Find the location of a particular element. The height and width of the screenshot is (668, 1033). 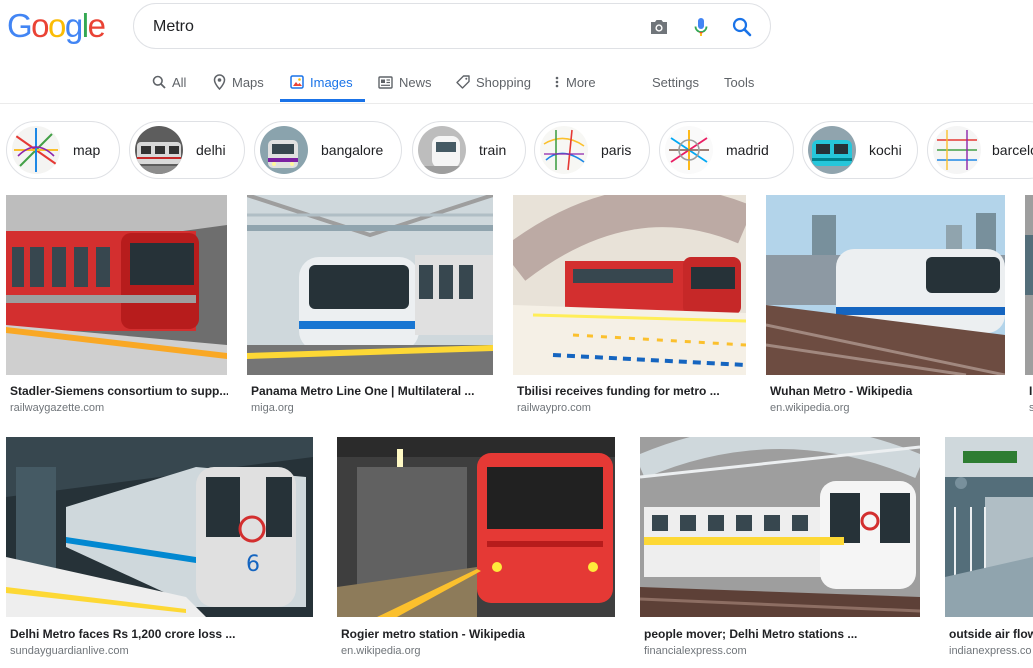

chip-delhi: delhi is located at coordinates (187, 150).